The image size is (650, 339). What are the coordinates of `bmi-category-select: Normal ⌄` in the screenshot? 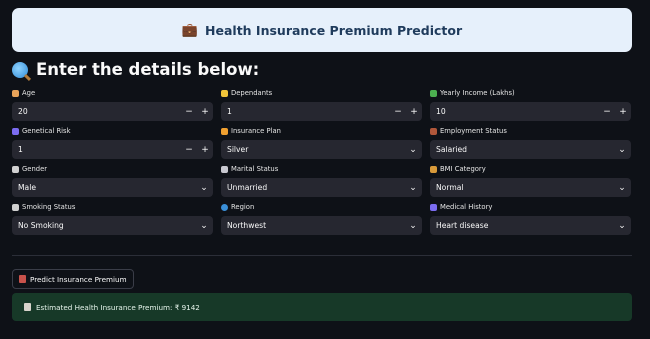 It's located at (530, 187).